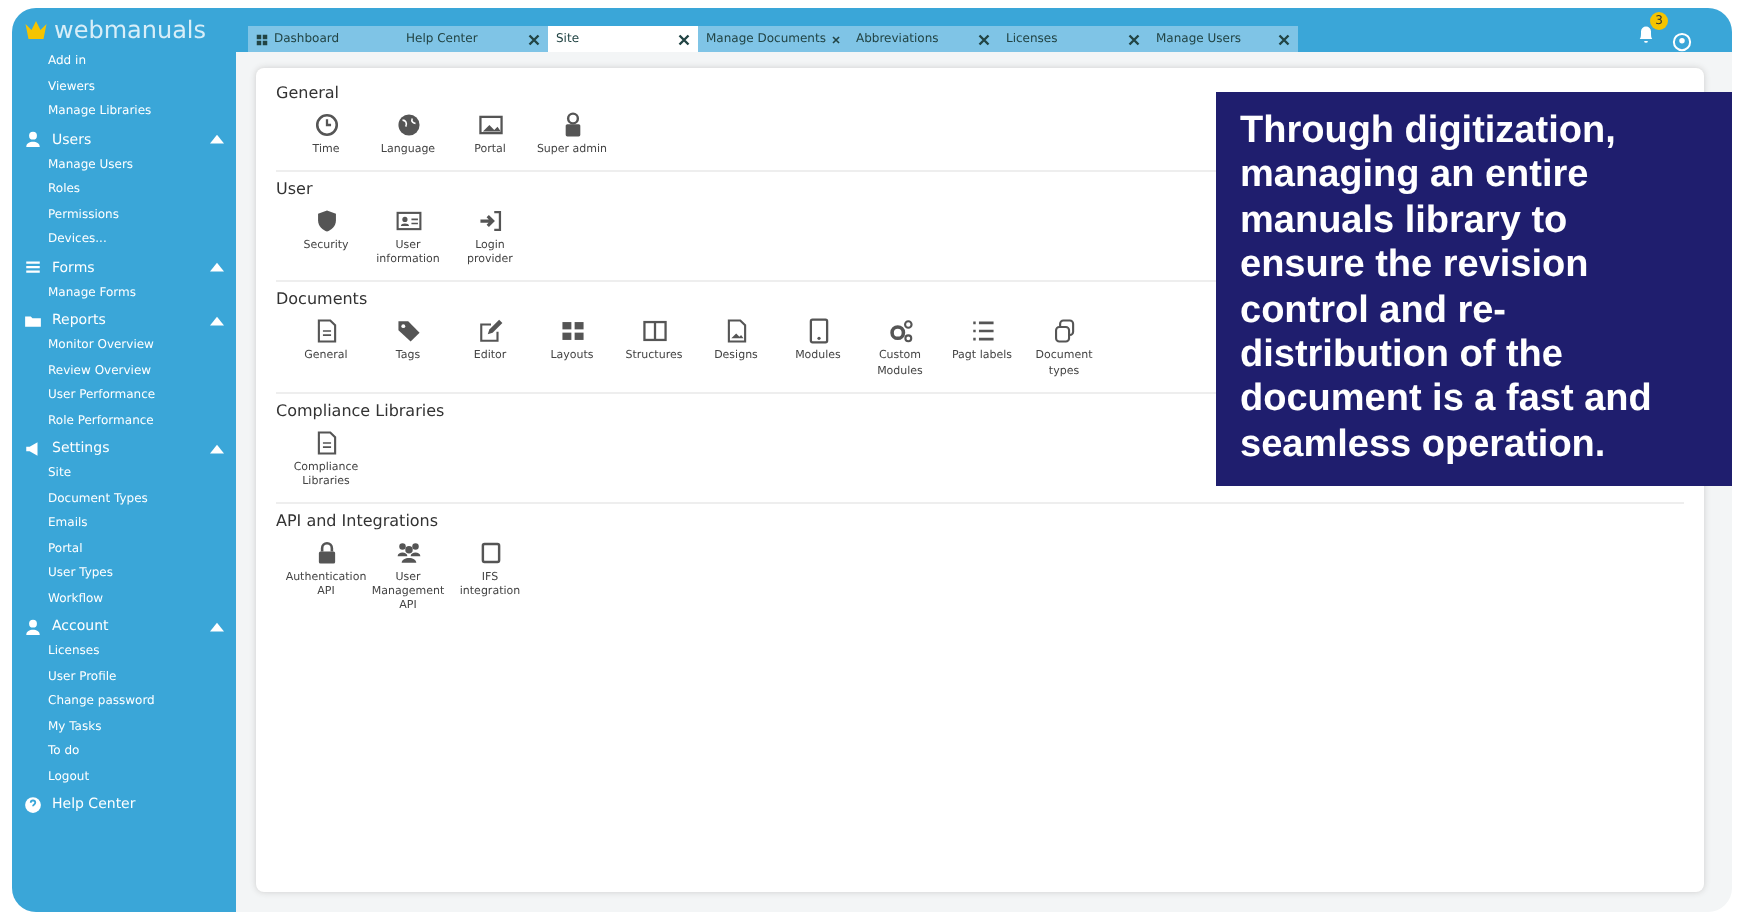  I want to click on picture-icon, so click(490, 125).